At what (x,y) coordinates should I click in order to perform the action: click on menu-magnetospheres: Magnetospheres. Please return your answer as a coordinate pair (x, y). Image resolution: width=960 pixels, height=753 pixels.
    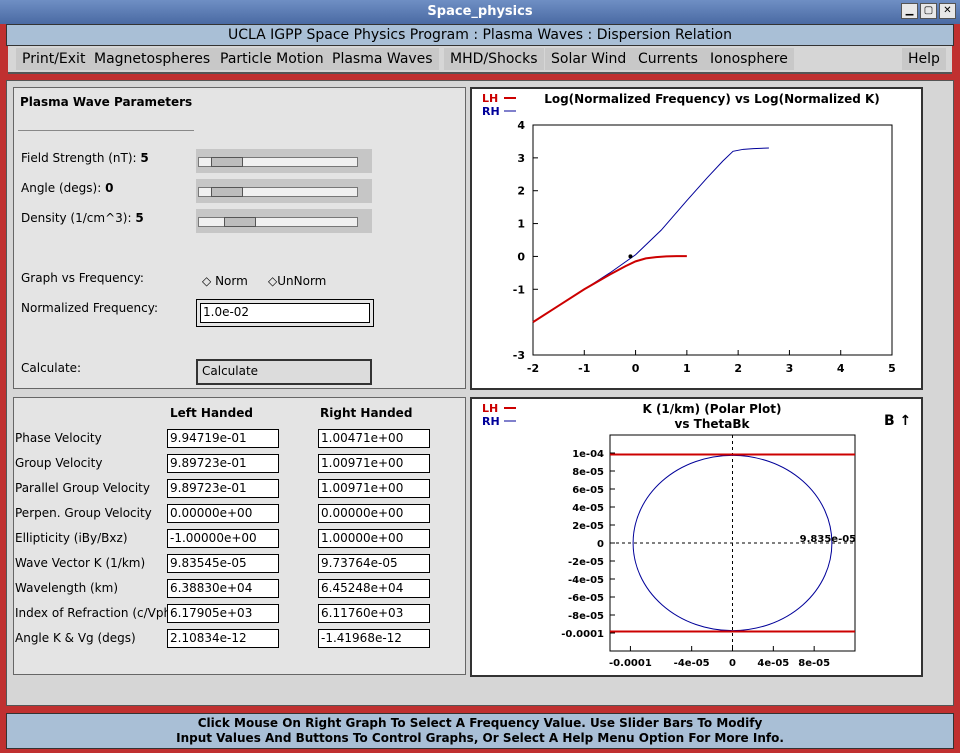
    Looking at the image, I should click on (152, 59).